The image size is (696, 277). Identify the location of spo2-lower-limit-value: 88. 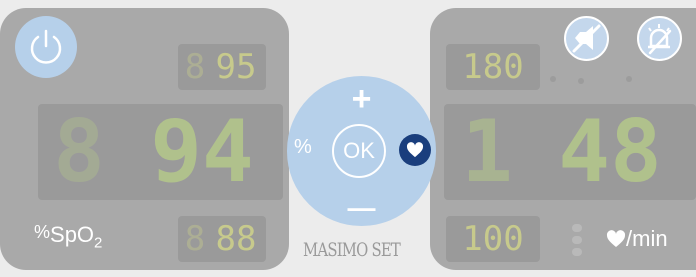
(236, 239).